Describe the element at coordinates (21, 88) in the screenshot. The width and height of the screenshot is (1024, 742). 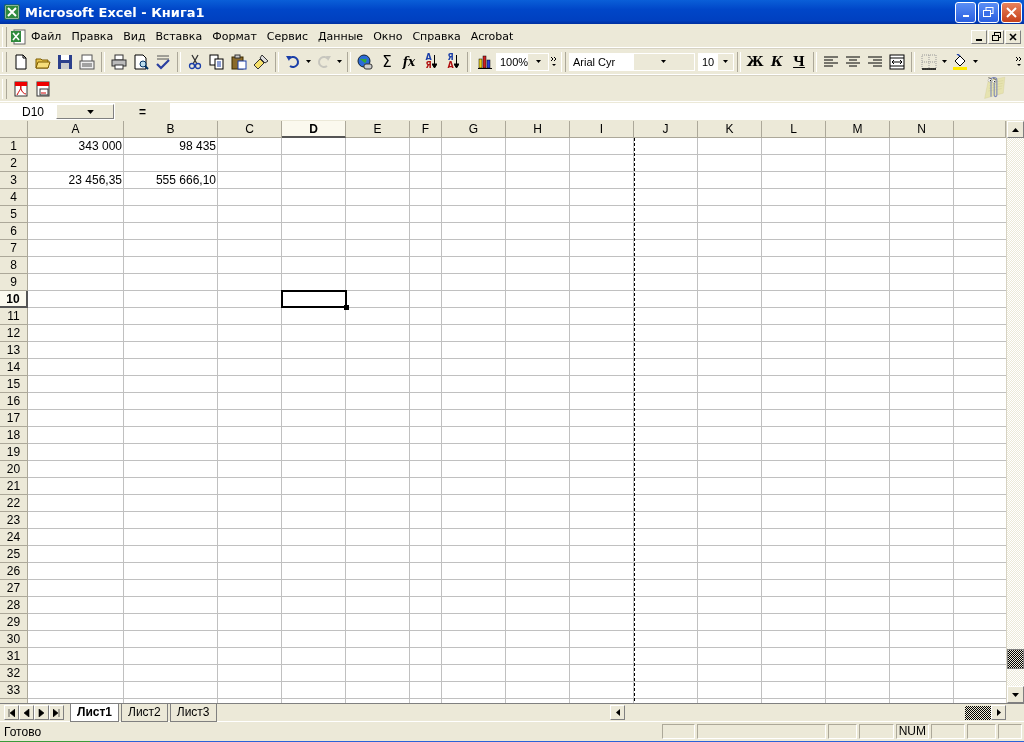
I see `pdf-icon` at that location.